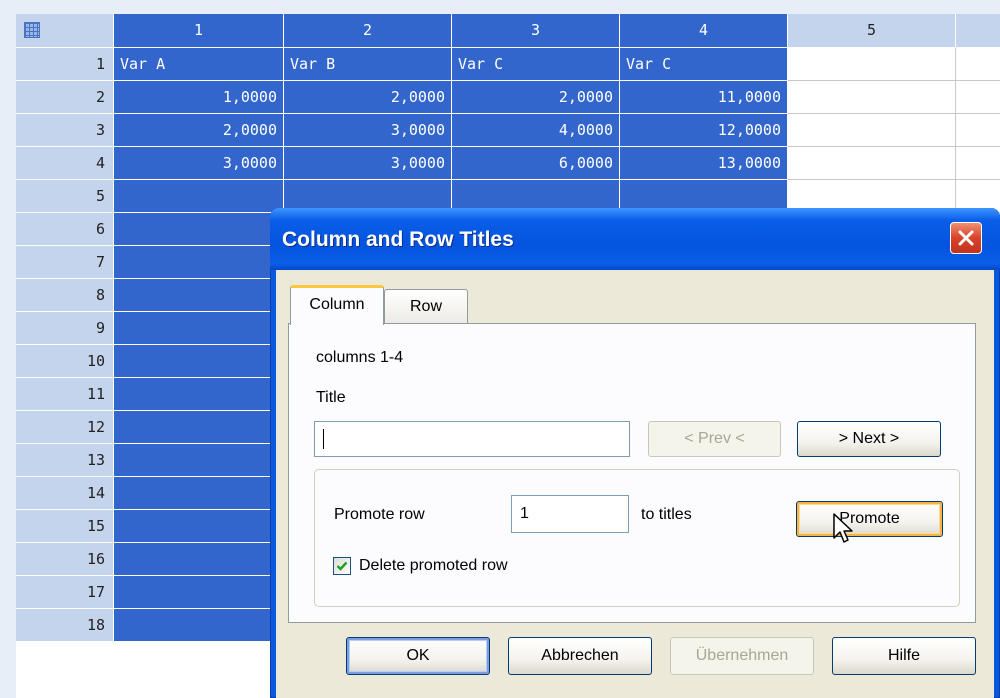  What do you see at coordinates (323, 438) in the screenshot?
I see `text-caret` at bounding box center [323, 438].